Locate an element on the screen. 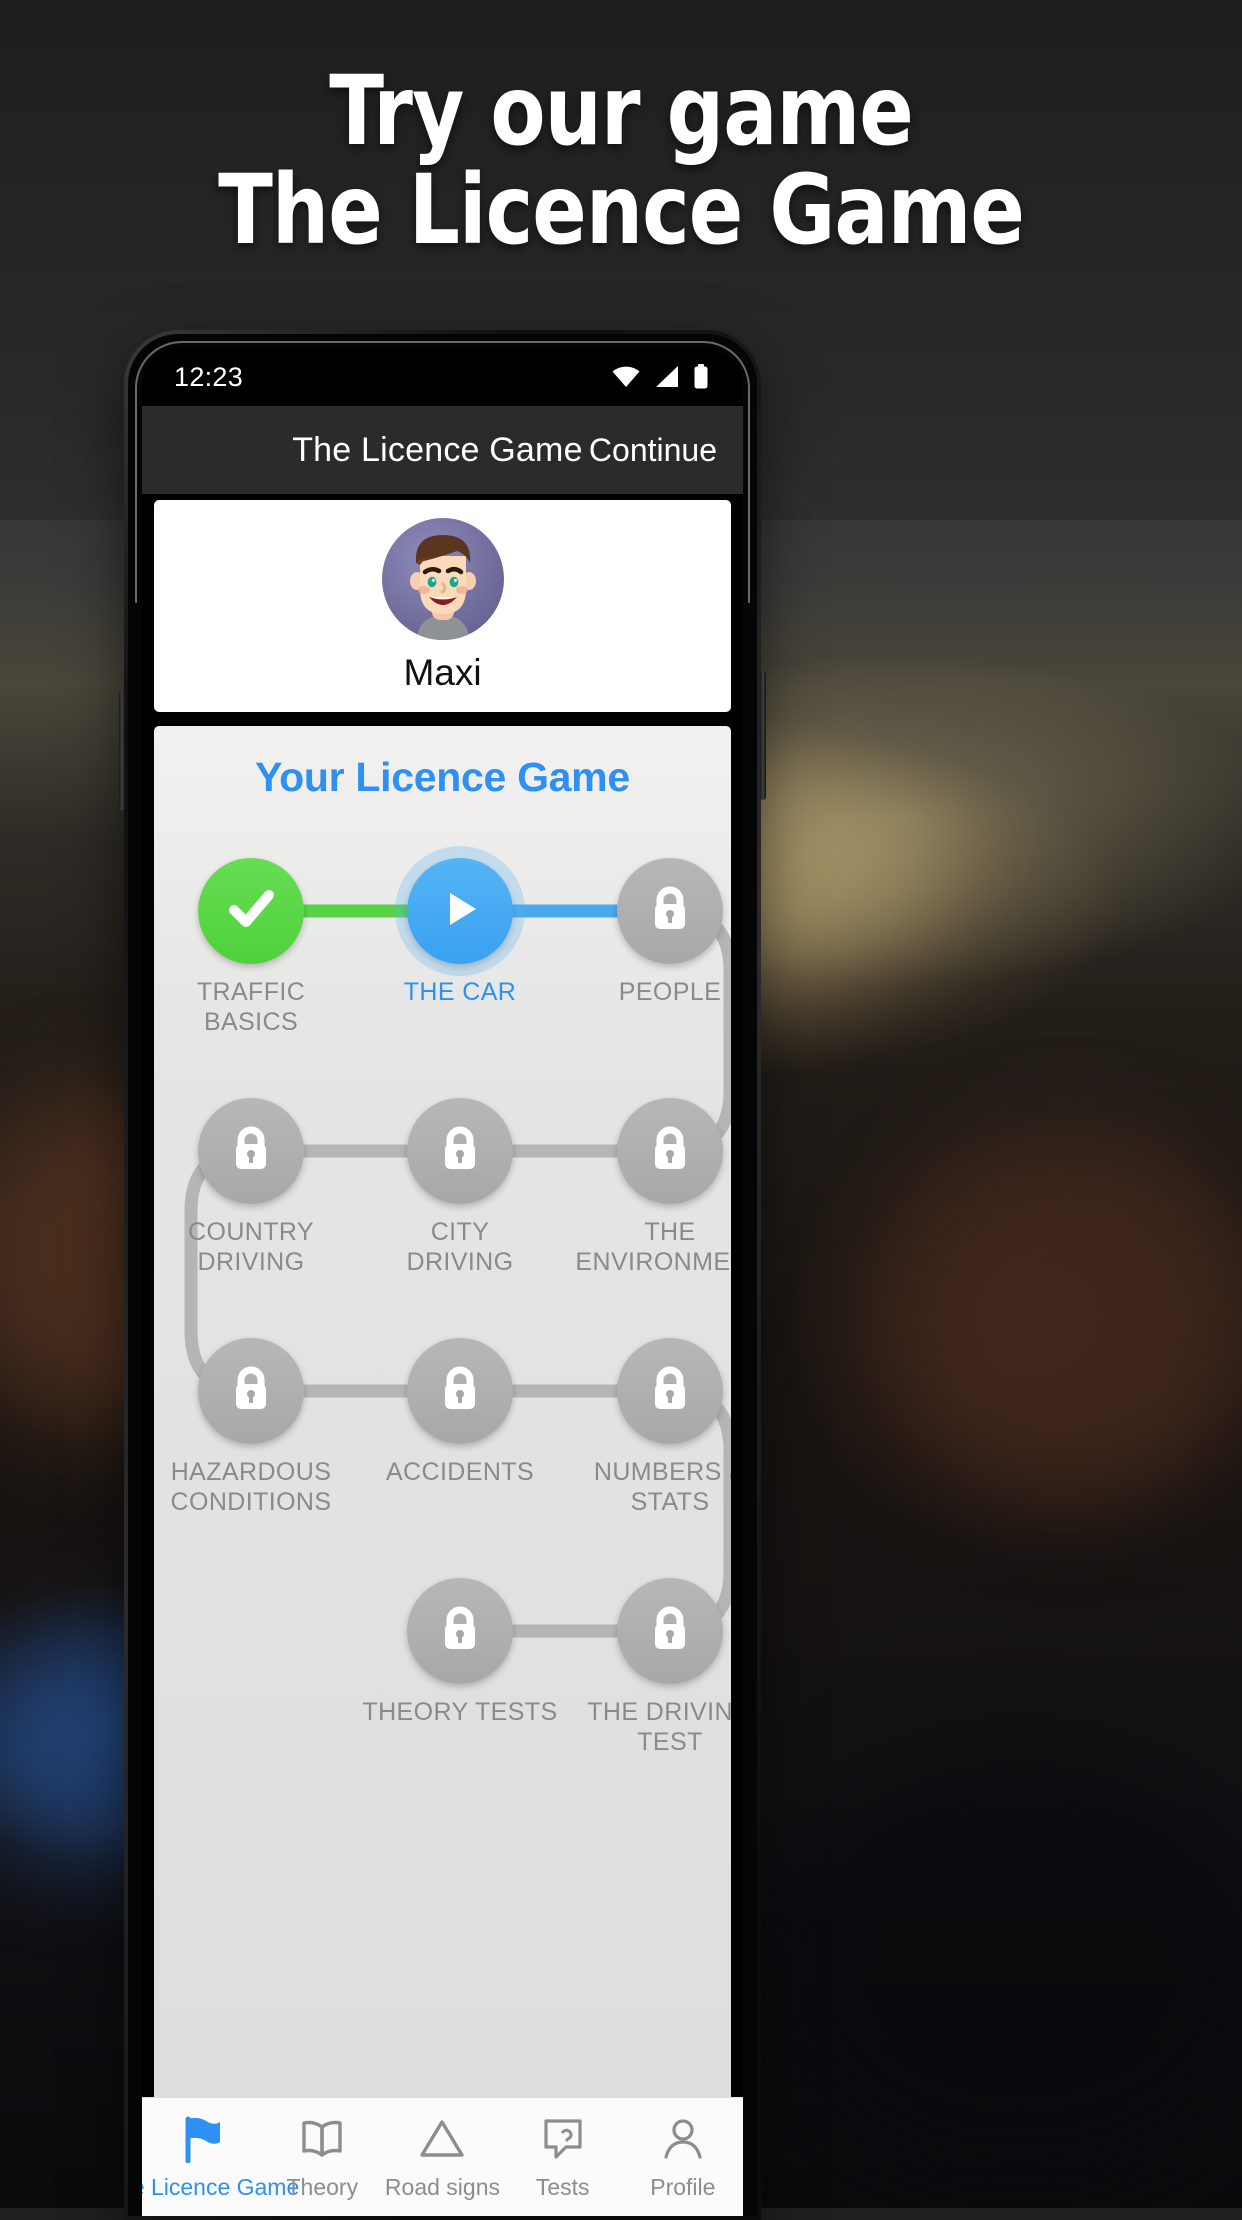 This screenshot has height=2220, width=1242. map-node-the-driving-test is located at coordinates (670, 1631).